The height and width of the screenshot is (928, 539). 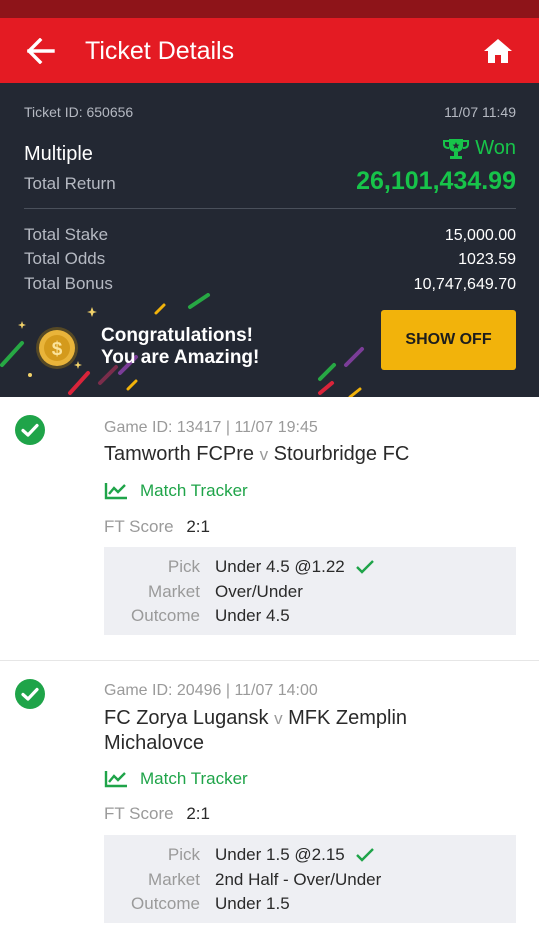 What do you see at coordinates (495, 148) in the screenshot?
I see `status-label: Won` at bounding box center [495, 148].